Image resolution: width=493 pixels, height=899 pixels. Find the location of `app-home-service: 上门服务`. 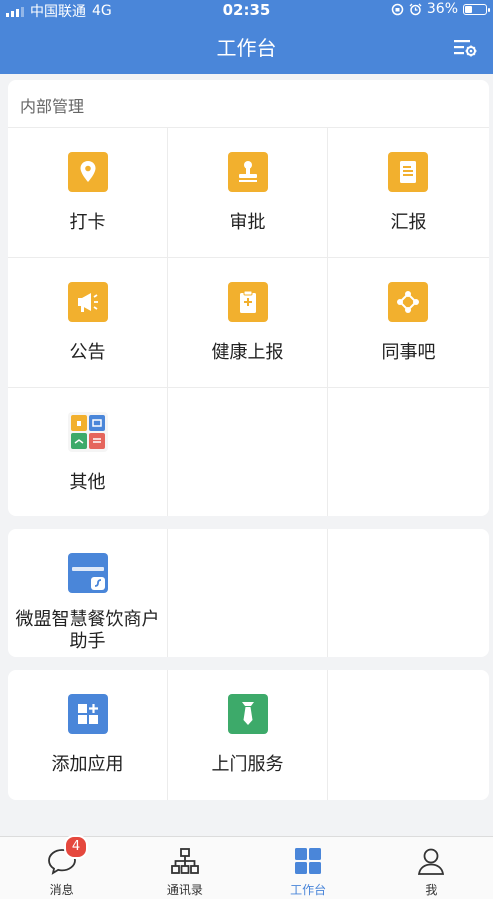

app-home-service: 上门服务 is located at coordinates (248, 735).